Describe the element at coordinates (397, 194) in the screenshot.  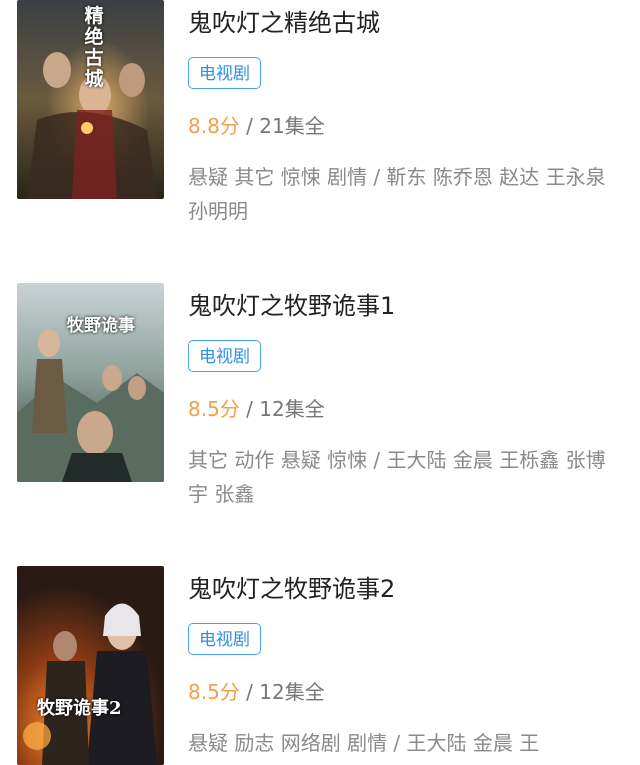
I see `genre-cast-text: 悬疑 其它 惊悚 剧情 / 靳东 陈乔恩 赵达 王永泉 孙明明` at that location.